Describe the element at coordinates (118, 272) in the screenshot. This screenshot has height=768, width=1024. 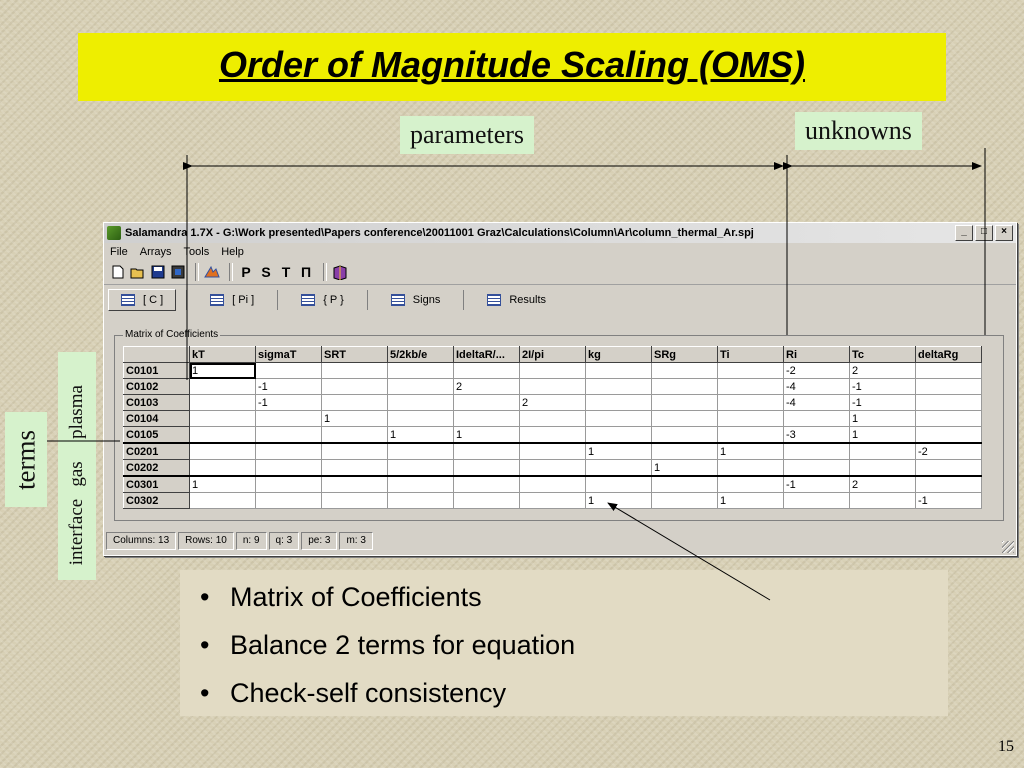
I see `new-file-icon` at that location.